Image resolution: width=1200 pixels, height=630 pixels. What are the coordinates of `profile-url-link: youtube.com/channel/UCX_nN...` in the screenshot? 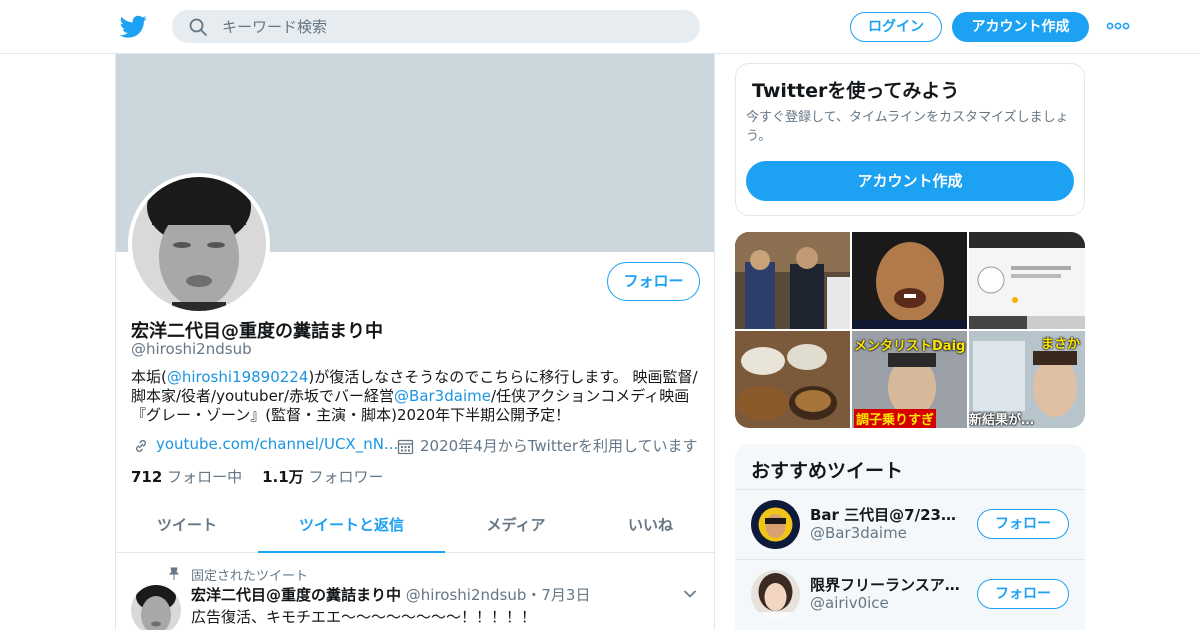 It's located at (277, 444).